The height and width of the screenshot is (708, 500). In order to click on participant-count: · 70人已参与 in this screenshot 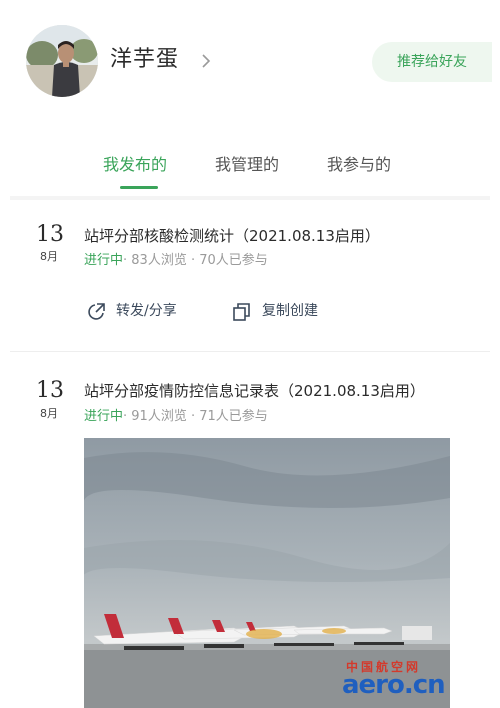, I will do `click(229, 260)`.